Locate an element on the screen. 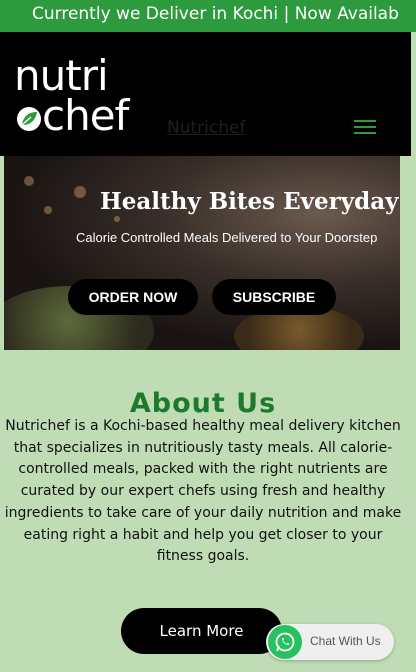 The width and height of the screenshot is (416, 672). hero-title: Healthy Bites Everyday! is located at coordinates (250, 201).